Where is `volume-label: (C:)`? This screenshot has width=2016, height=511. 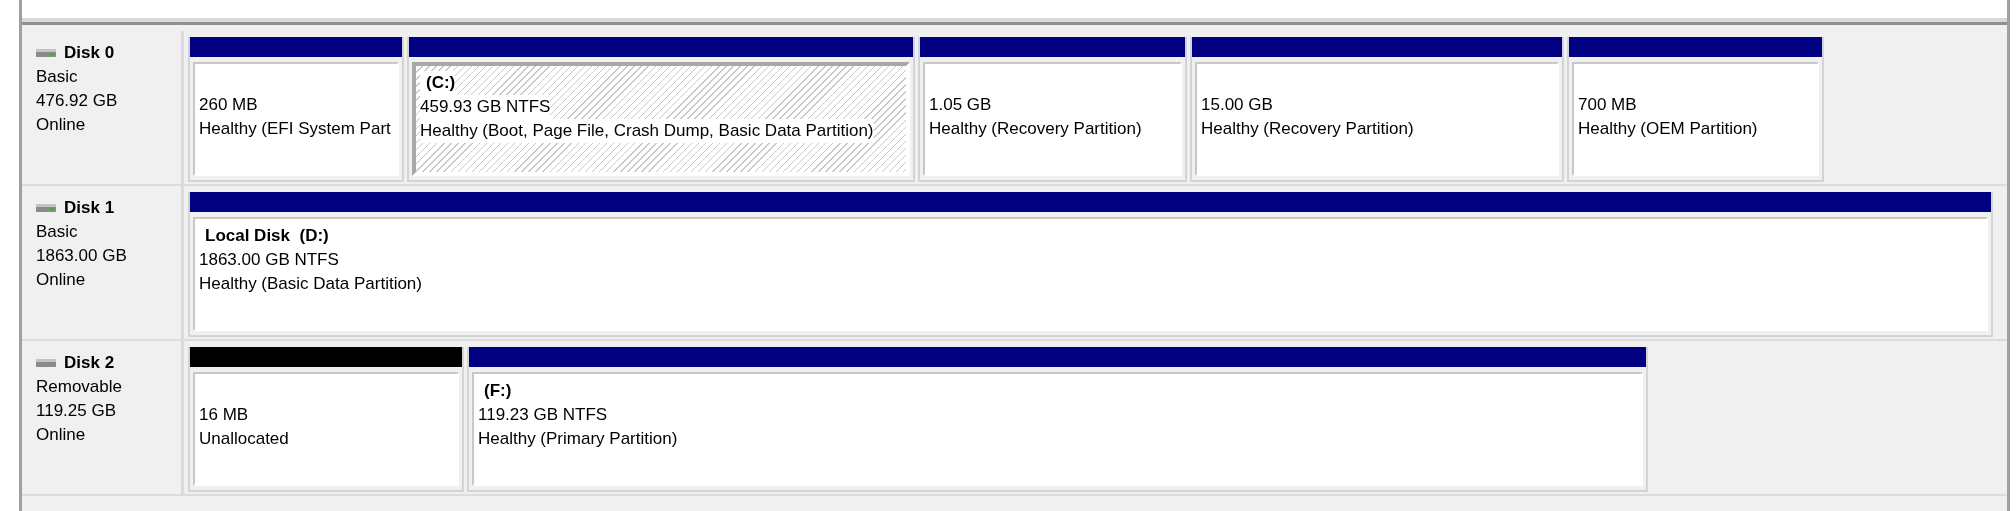 volume-label: (C:) is located at coordinates (438, 83).